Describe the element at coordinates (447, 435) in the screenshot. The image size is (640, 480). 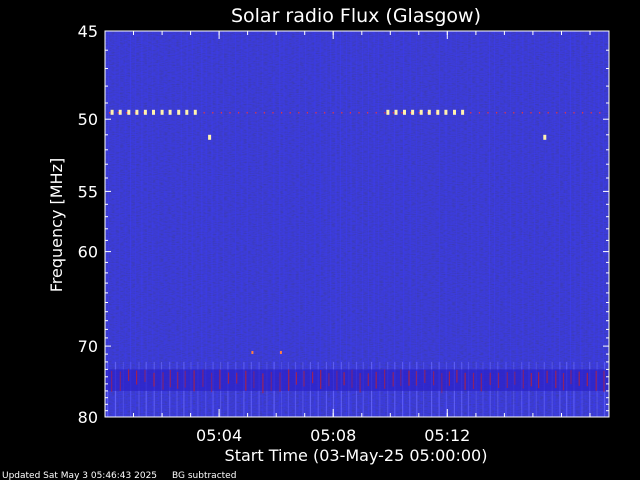
I see `x-tick-label: 05:12` at that location.